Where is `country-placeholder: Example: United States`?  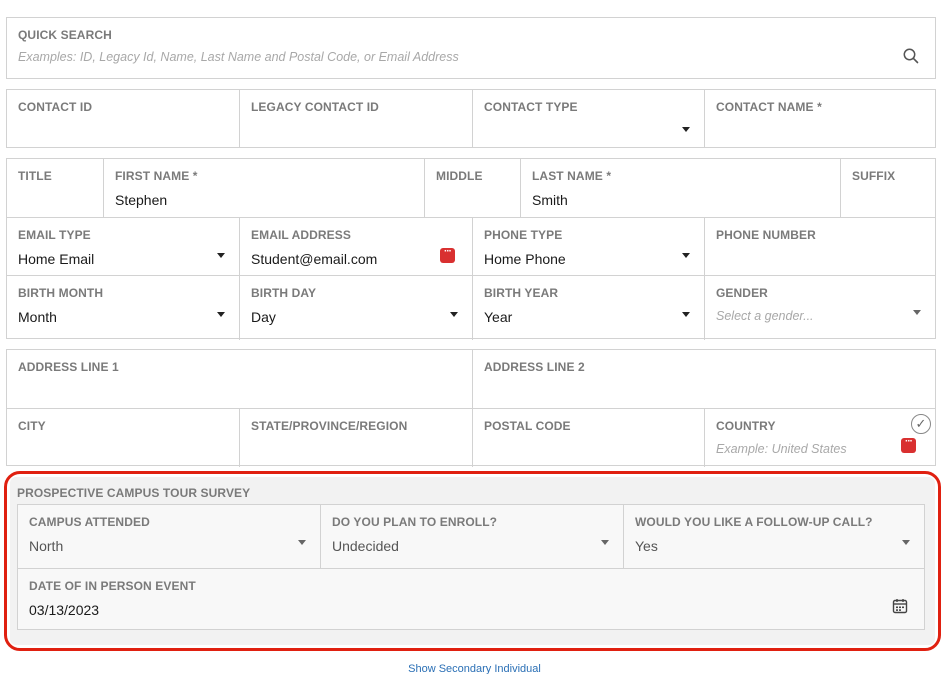
country-placeholder: Example: United States is located at coordinates (781, 449).